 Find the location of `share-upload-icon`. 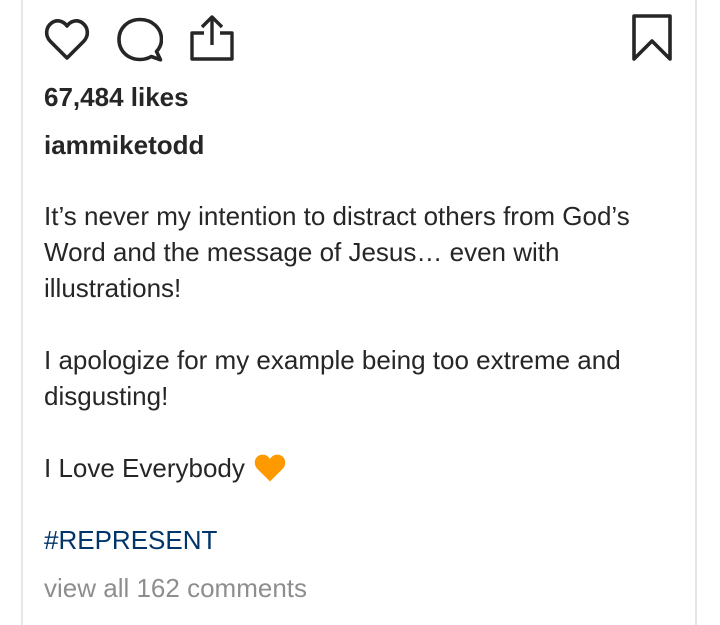

share-upload-icon is located at coordinates (212, 38).